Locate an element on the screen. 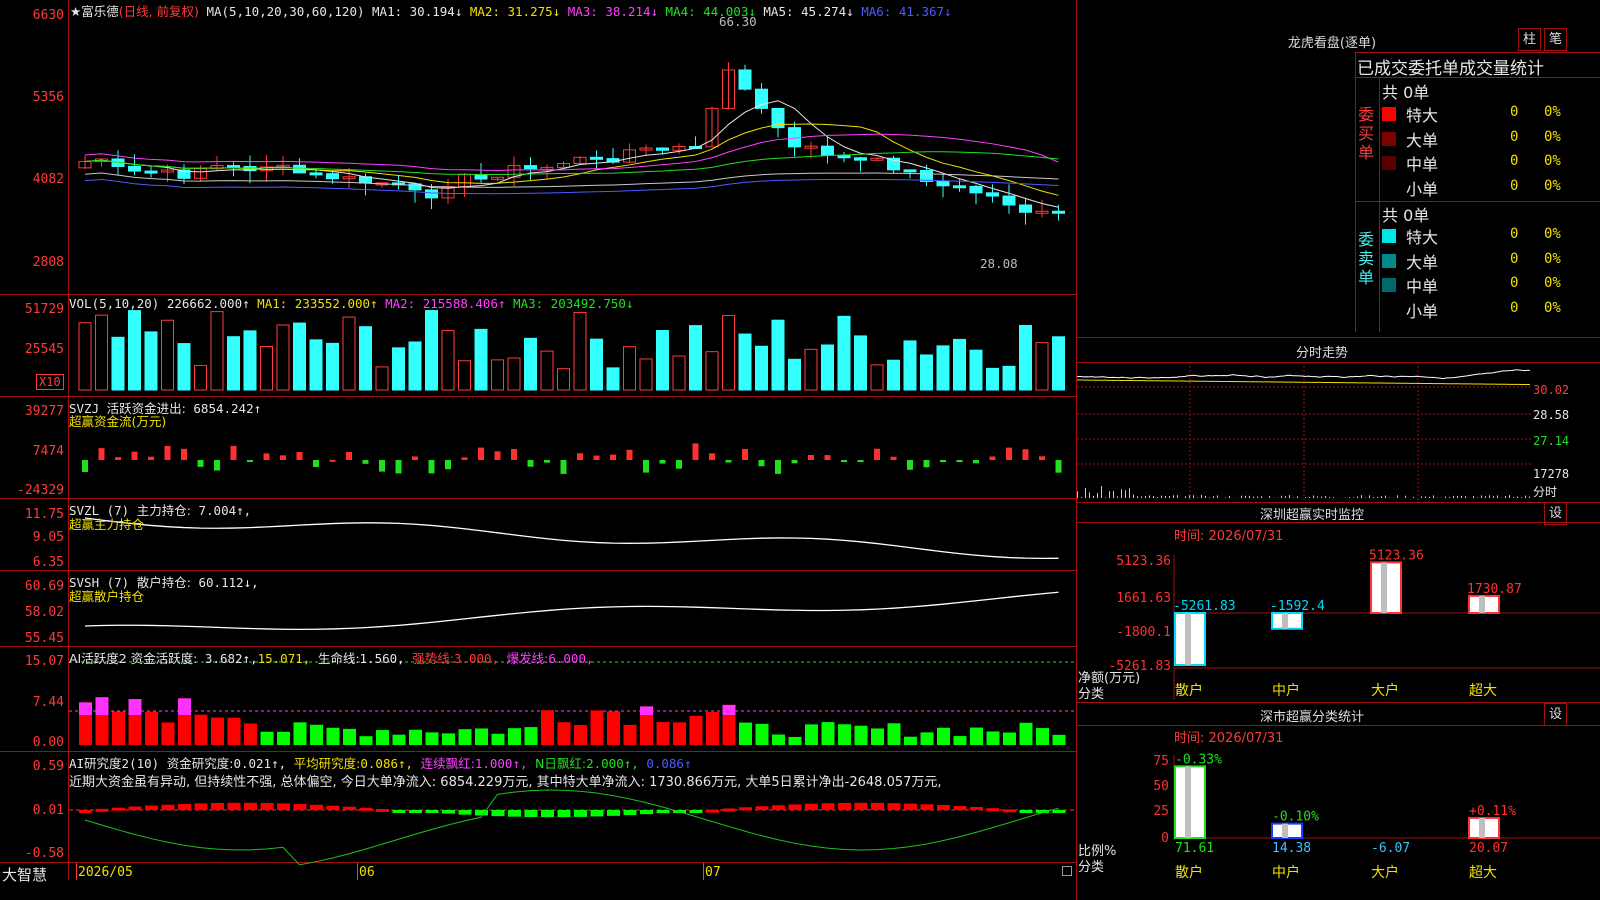  stats-bar-pct: +0.11% is located at coordinates (1492, 811).